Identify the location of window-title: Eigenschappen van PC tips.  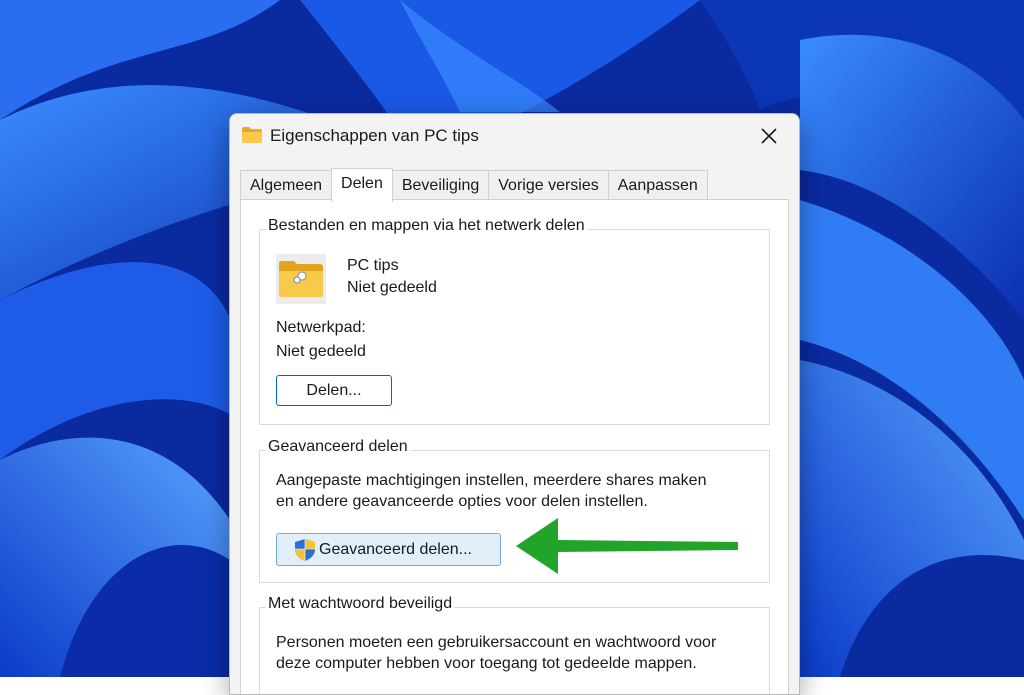
(374, 135).